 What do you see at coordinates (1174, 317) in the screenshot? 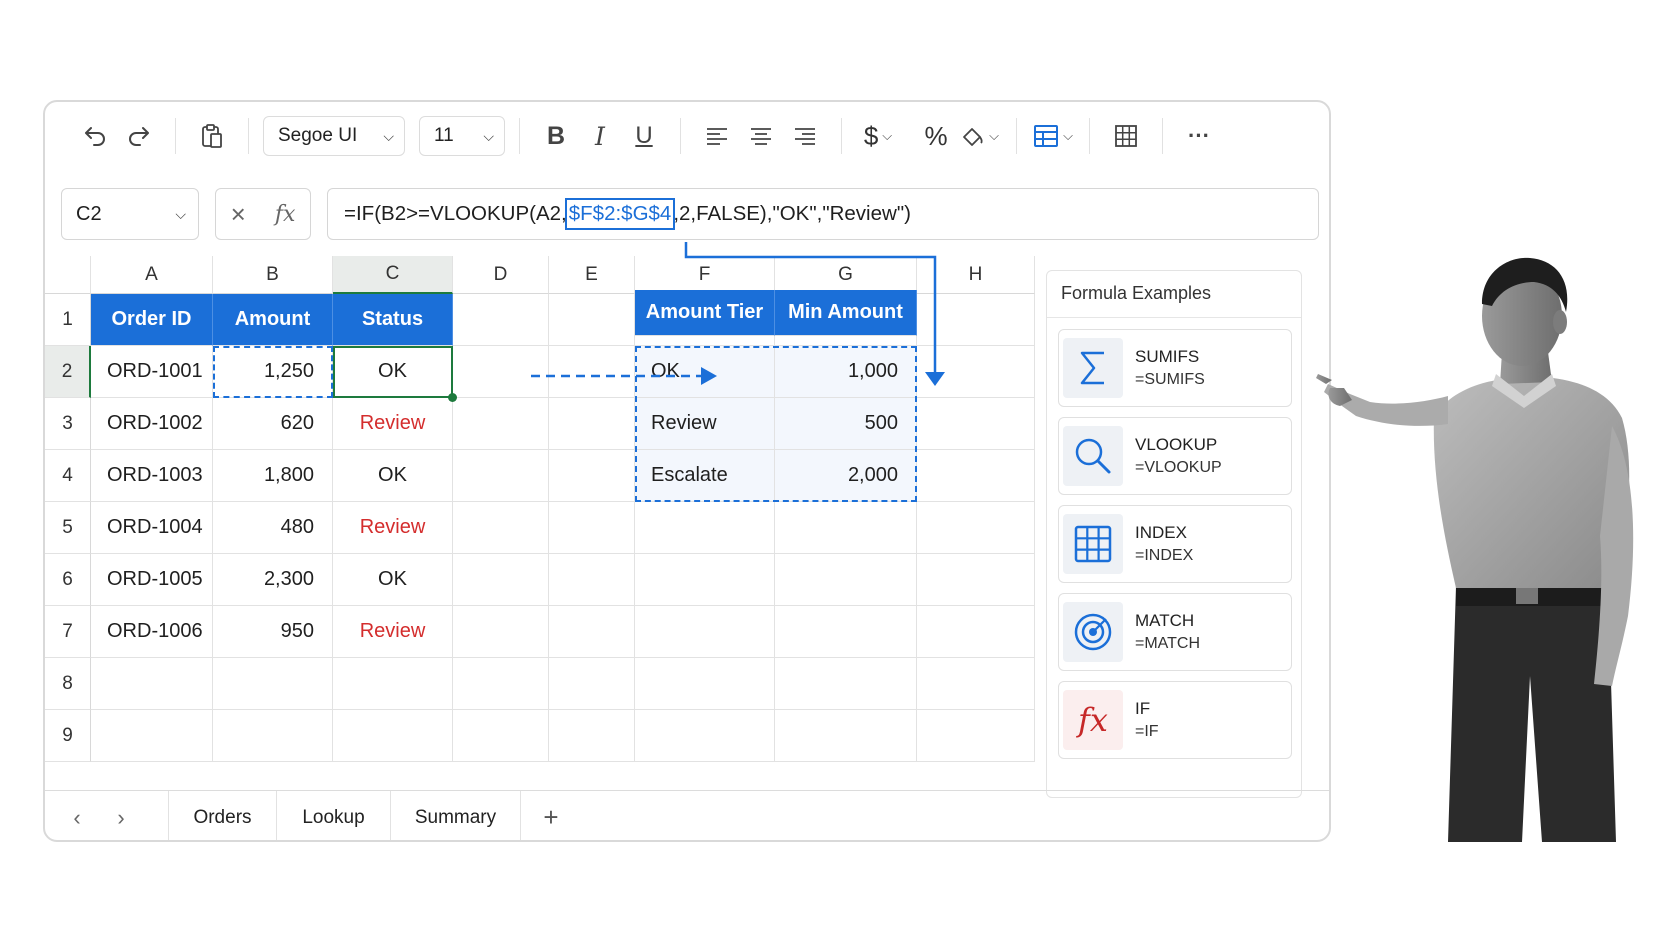
I see `panel-divider` at bounding box center [1174, 317].